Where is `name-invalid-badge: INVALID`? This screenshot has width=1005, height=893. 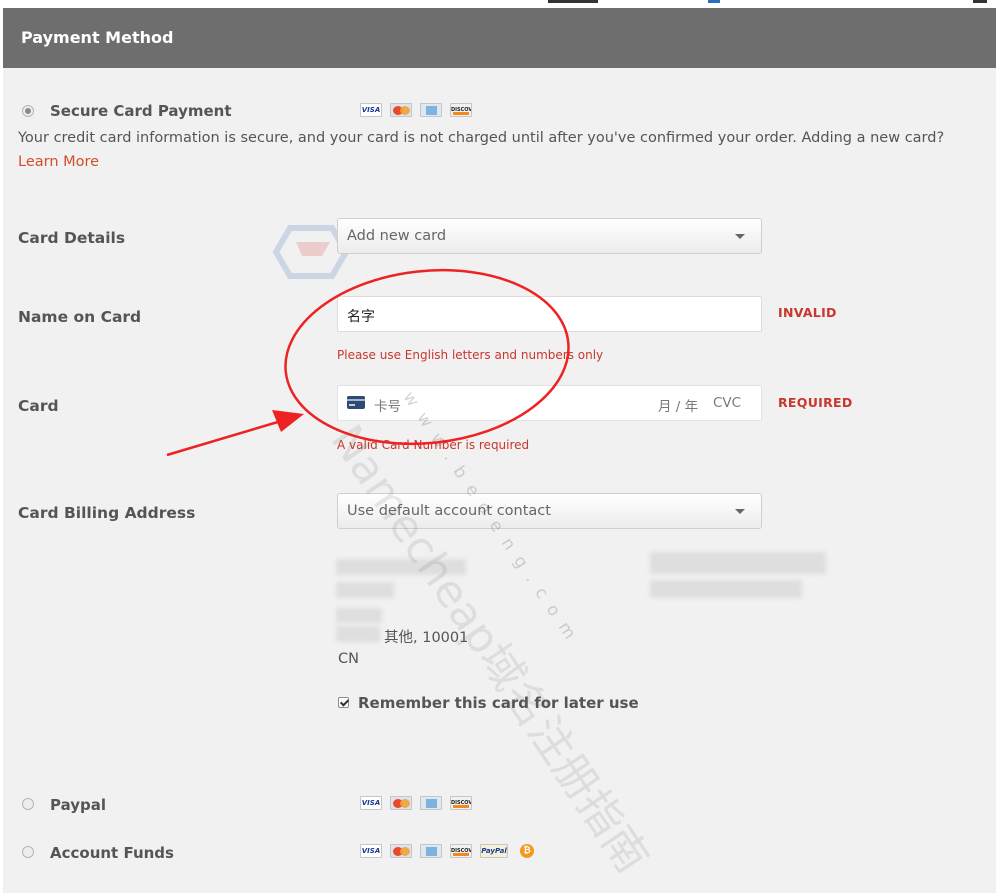
name-invalid-badge: INVALID is located at coordinates (807, 312).